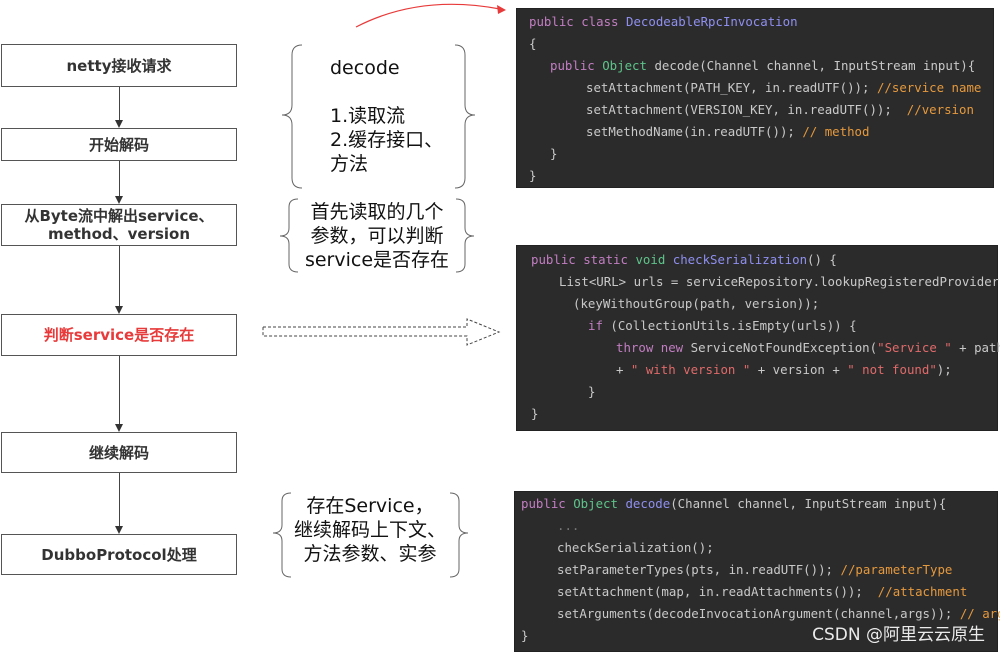 This screenshot has width=1000, height=653. What do you see at coordinates (387, 140) in the screenshot?
I see `note-decode-line2: 2.缓存接口、` at bounding box center [387, 140].